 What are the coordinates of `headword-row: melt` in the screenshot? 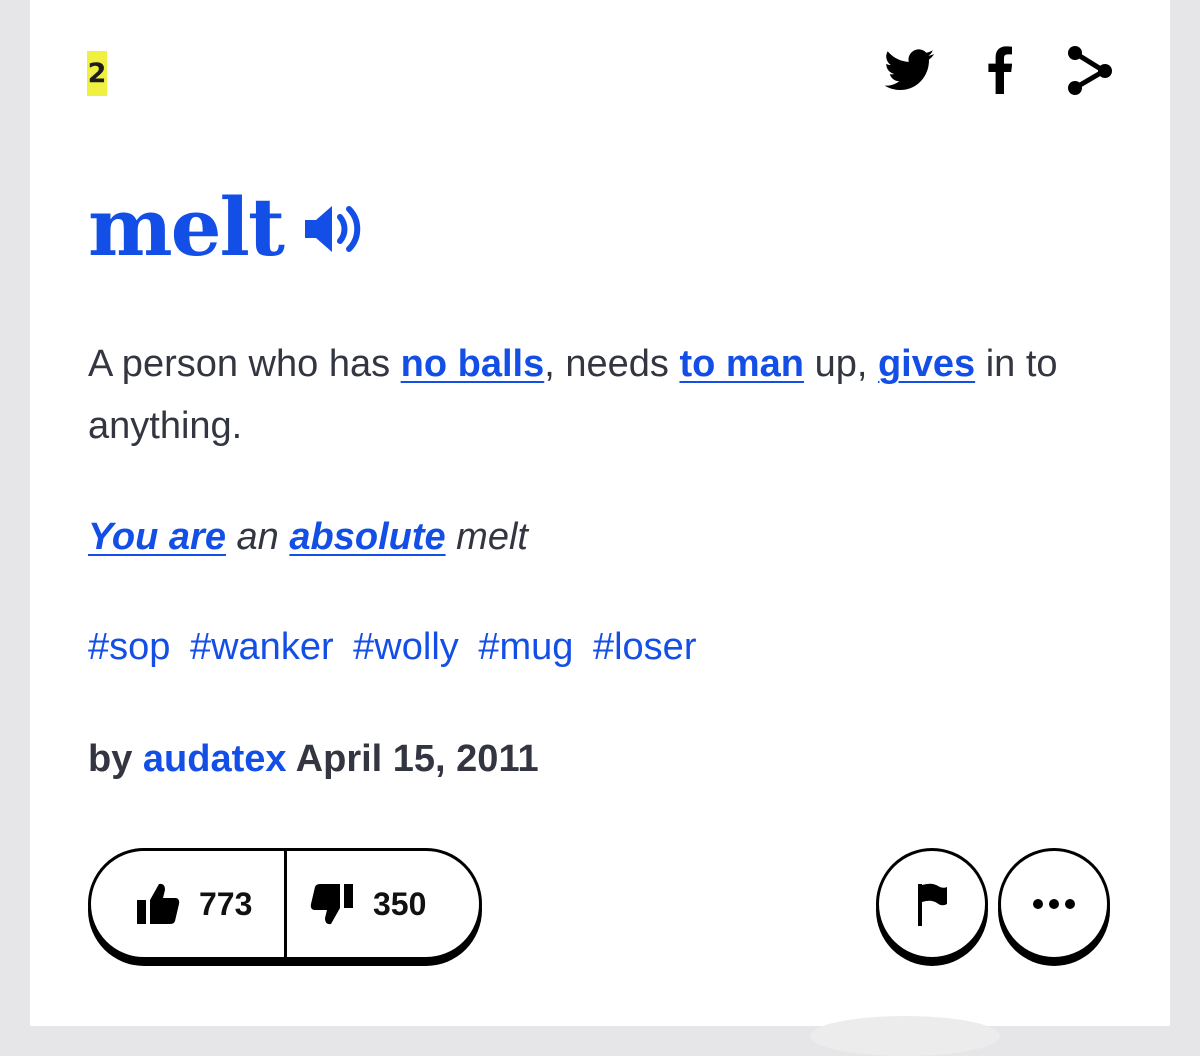 It's located at (224, 227).